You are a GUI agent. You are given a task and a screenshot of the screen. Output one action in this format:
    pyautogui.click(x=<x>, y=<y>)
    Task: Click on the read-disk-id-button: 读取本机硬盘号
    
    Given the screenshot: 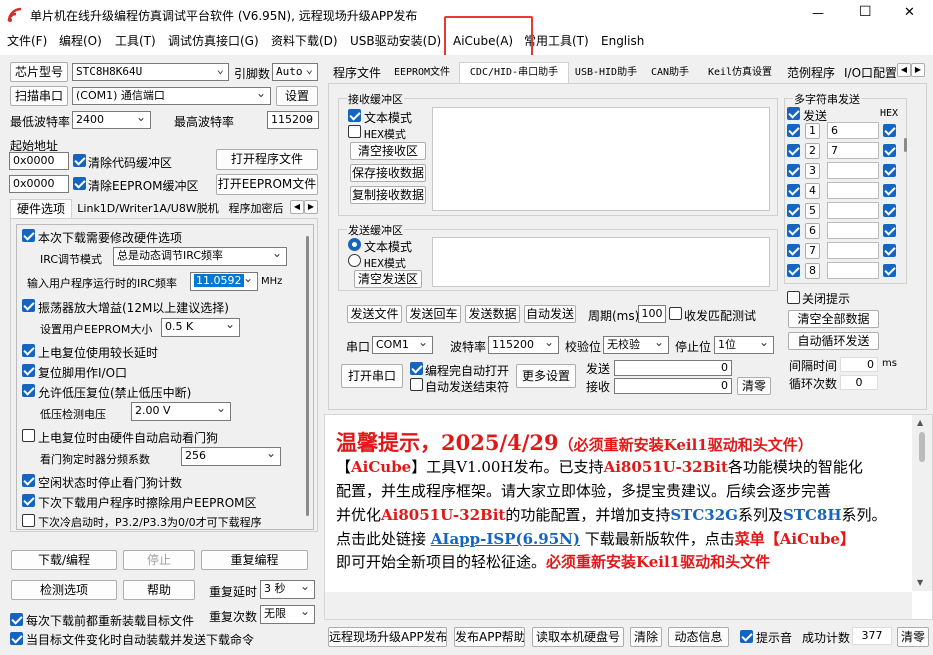 What is the action you would take?
    pyautogui.click(x=578, y=637)
    